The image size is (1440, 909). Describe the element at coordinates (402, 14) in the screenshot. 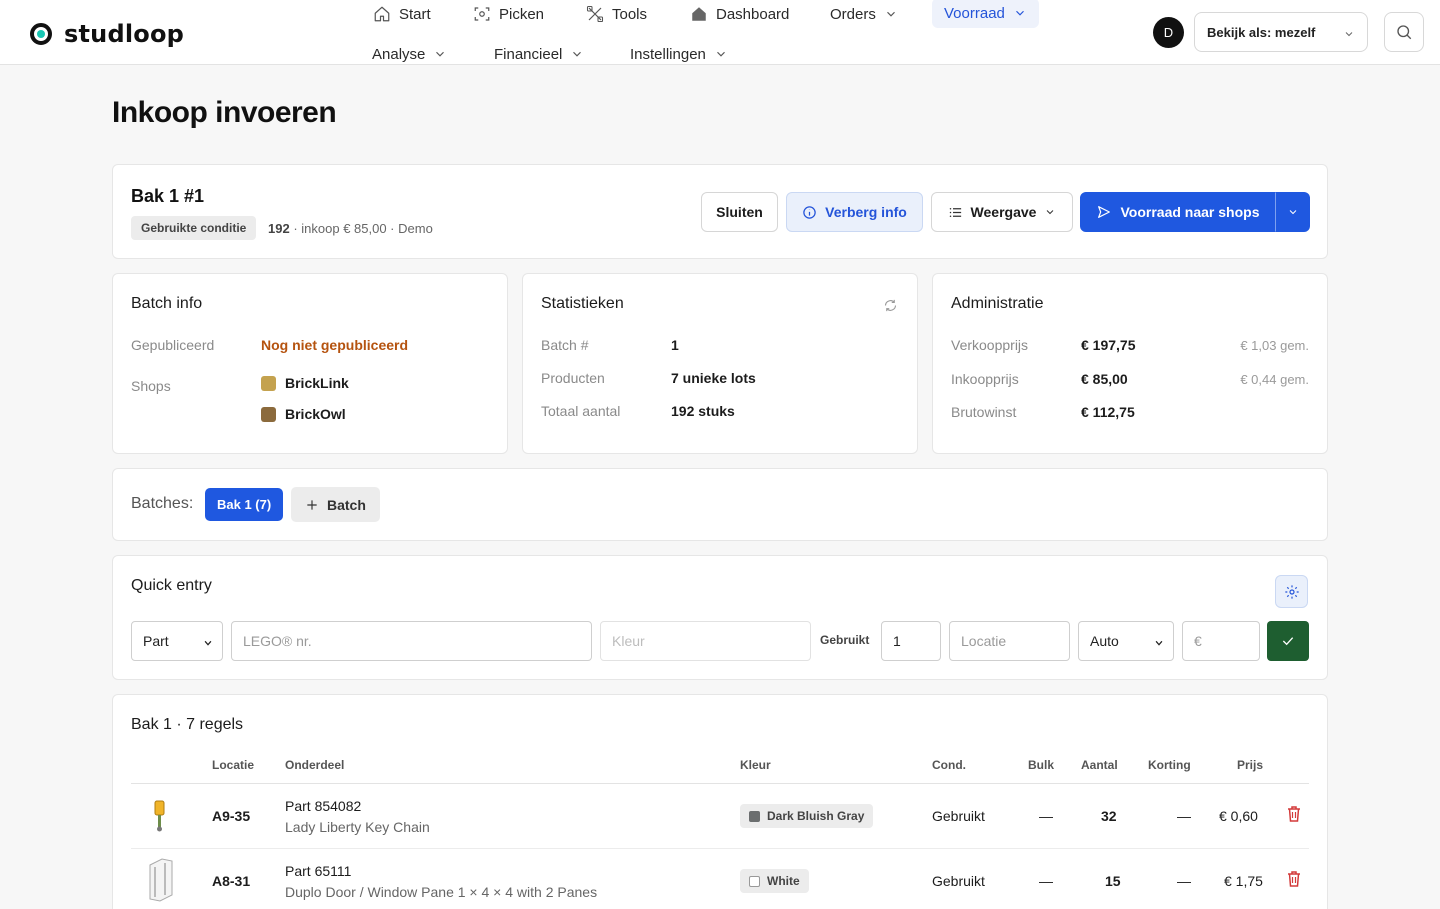

I see `nav-start: Start` at that location.